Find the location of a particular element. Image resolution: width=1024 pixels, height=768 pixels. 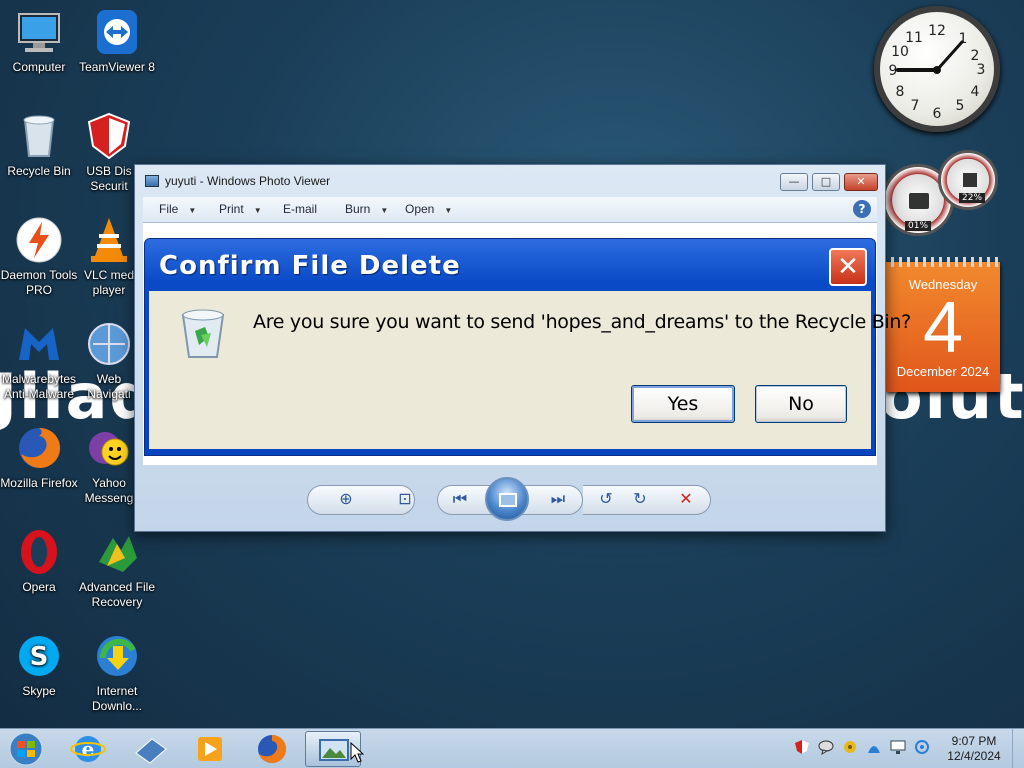

rotate-right-icon: ↻ is located at coordinates (640, 498).